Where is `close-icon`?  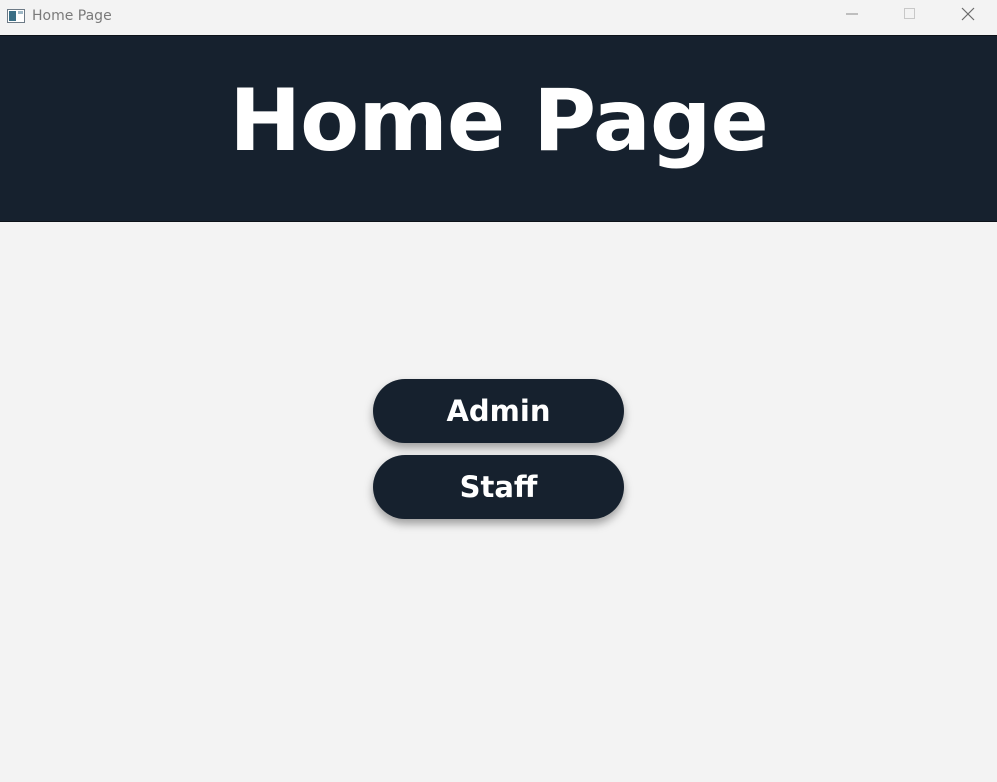 close-icon is located at coordinates (968, 16).